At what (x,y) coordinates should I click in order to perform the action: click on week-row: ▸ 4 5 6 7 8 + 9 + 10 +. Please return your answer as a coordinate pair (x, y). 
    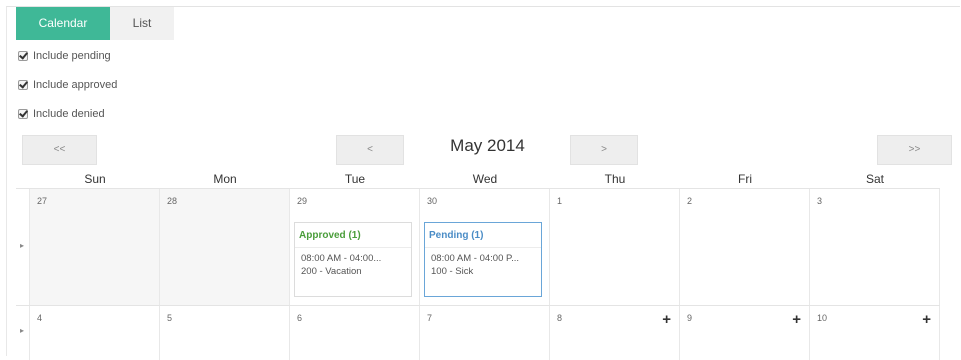
    Looking at the image, I should click on (478, 333).